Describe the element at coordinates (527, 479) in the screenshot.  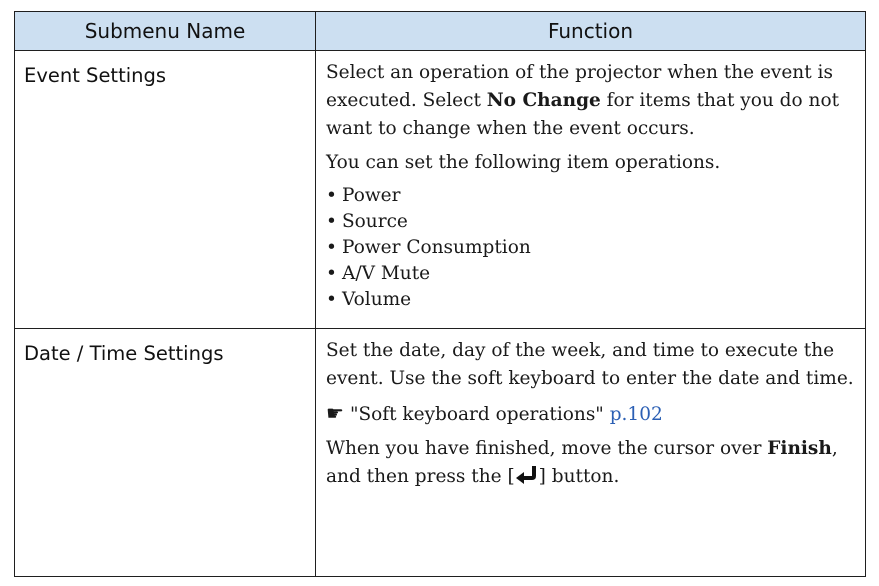
I see `enter-key-icon` at that location.